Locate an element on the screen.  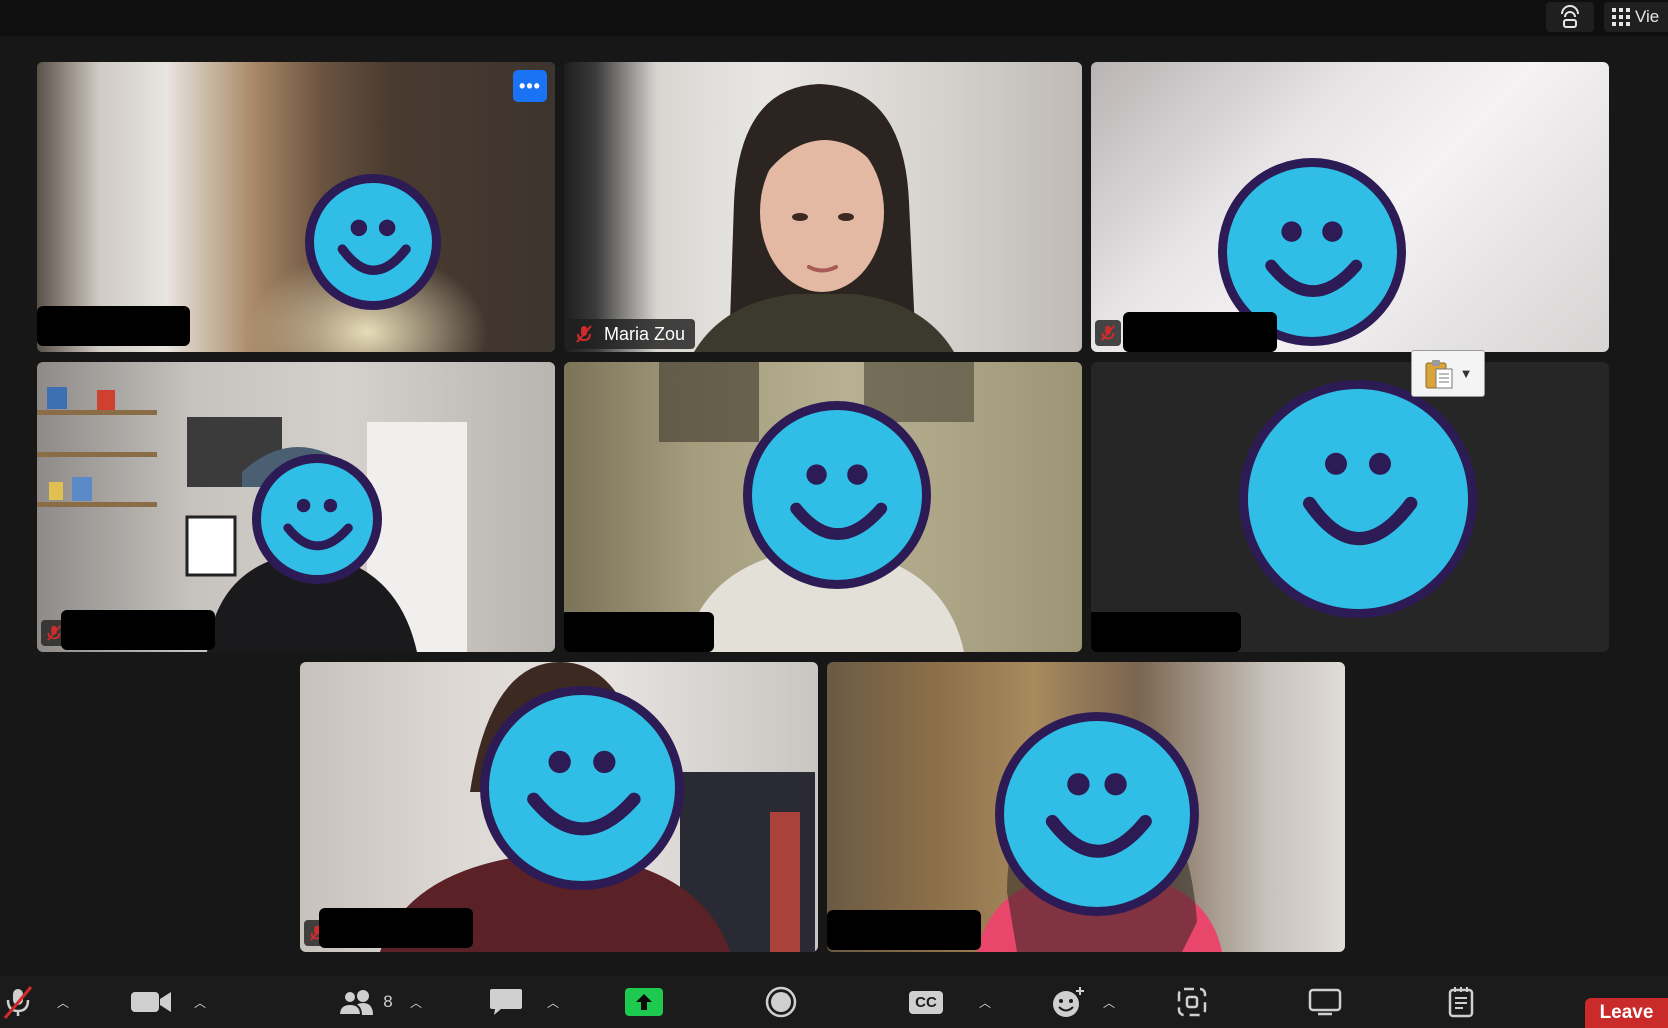
participants-options-caret: ︿ is located at coordinates (416, 1002).